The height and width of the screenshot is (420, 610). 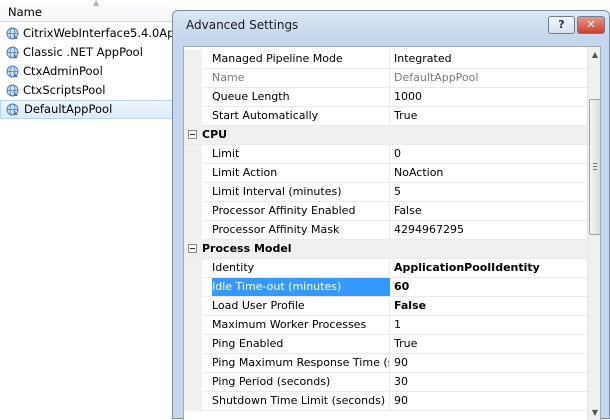 I want to click on property-row: Limit 0, so click(x=385, y=154).